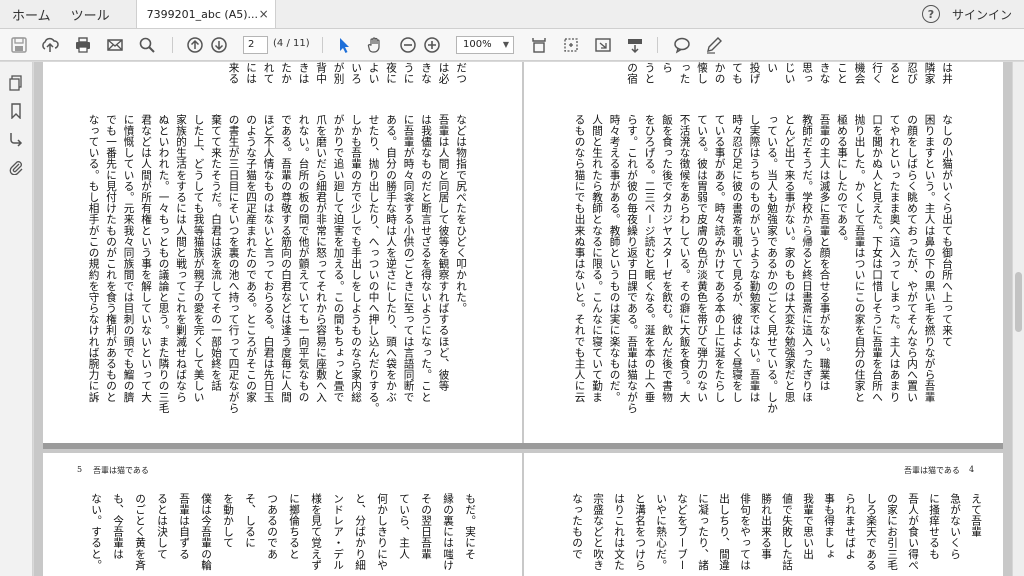 This screenshot has height=576, width=1024. What do you see at coordinates (632, 264) in the screenshot?
I see `text-column: らす。これが彼の毎夜繰り返す日課である。吾輩は猫ながら` at bounding box center [632, 264].